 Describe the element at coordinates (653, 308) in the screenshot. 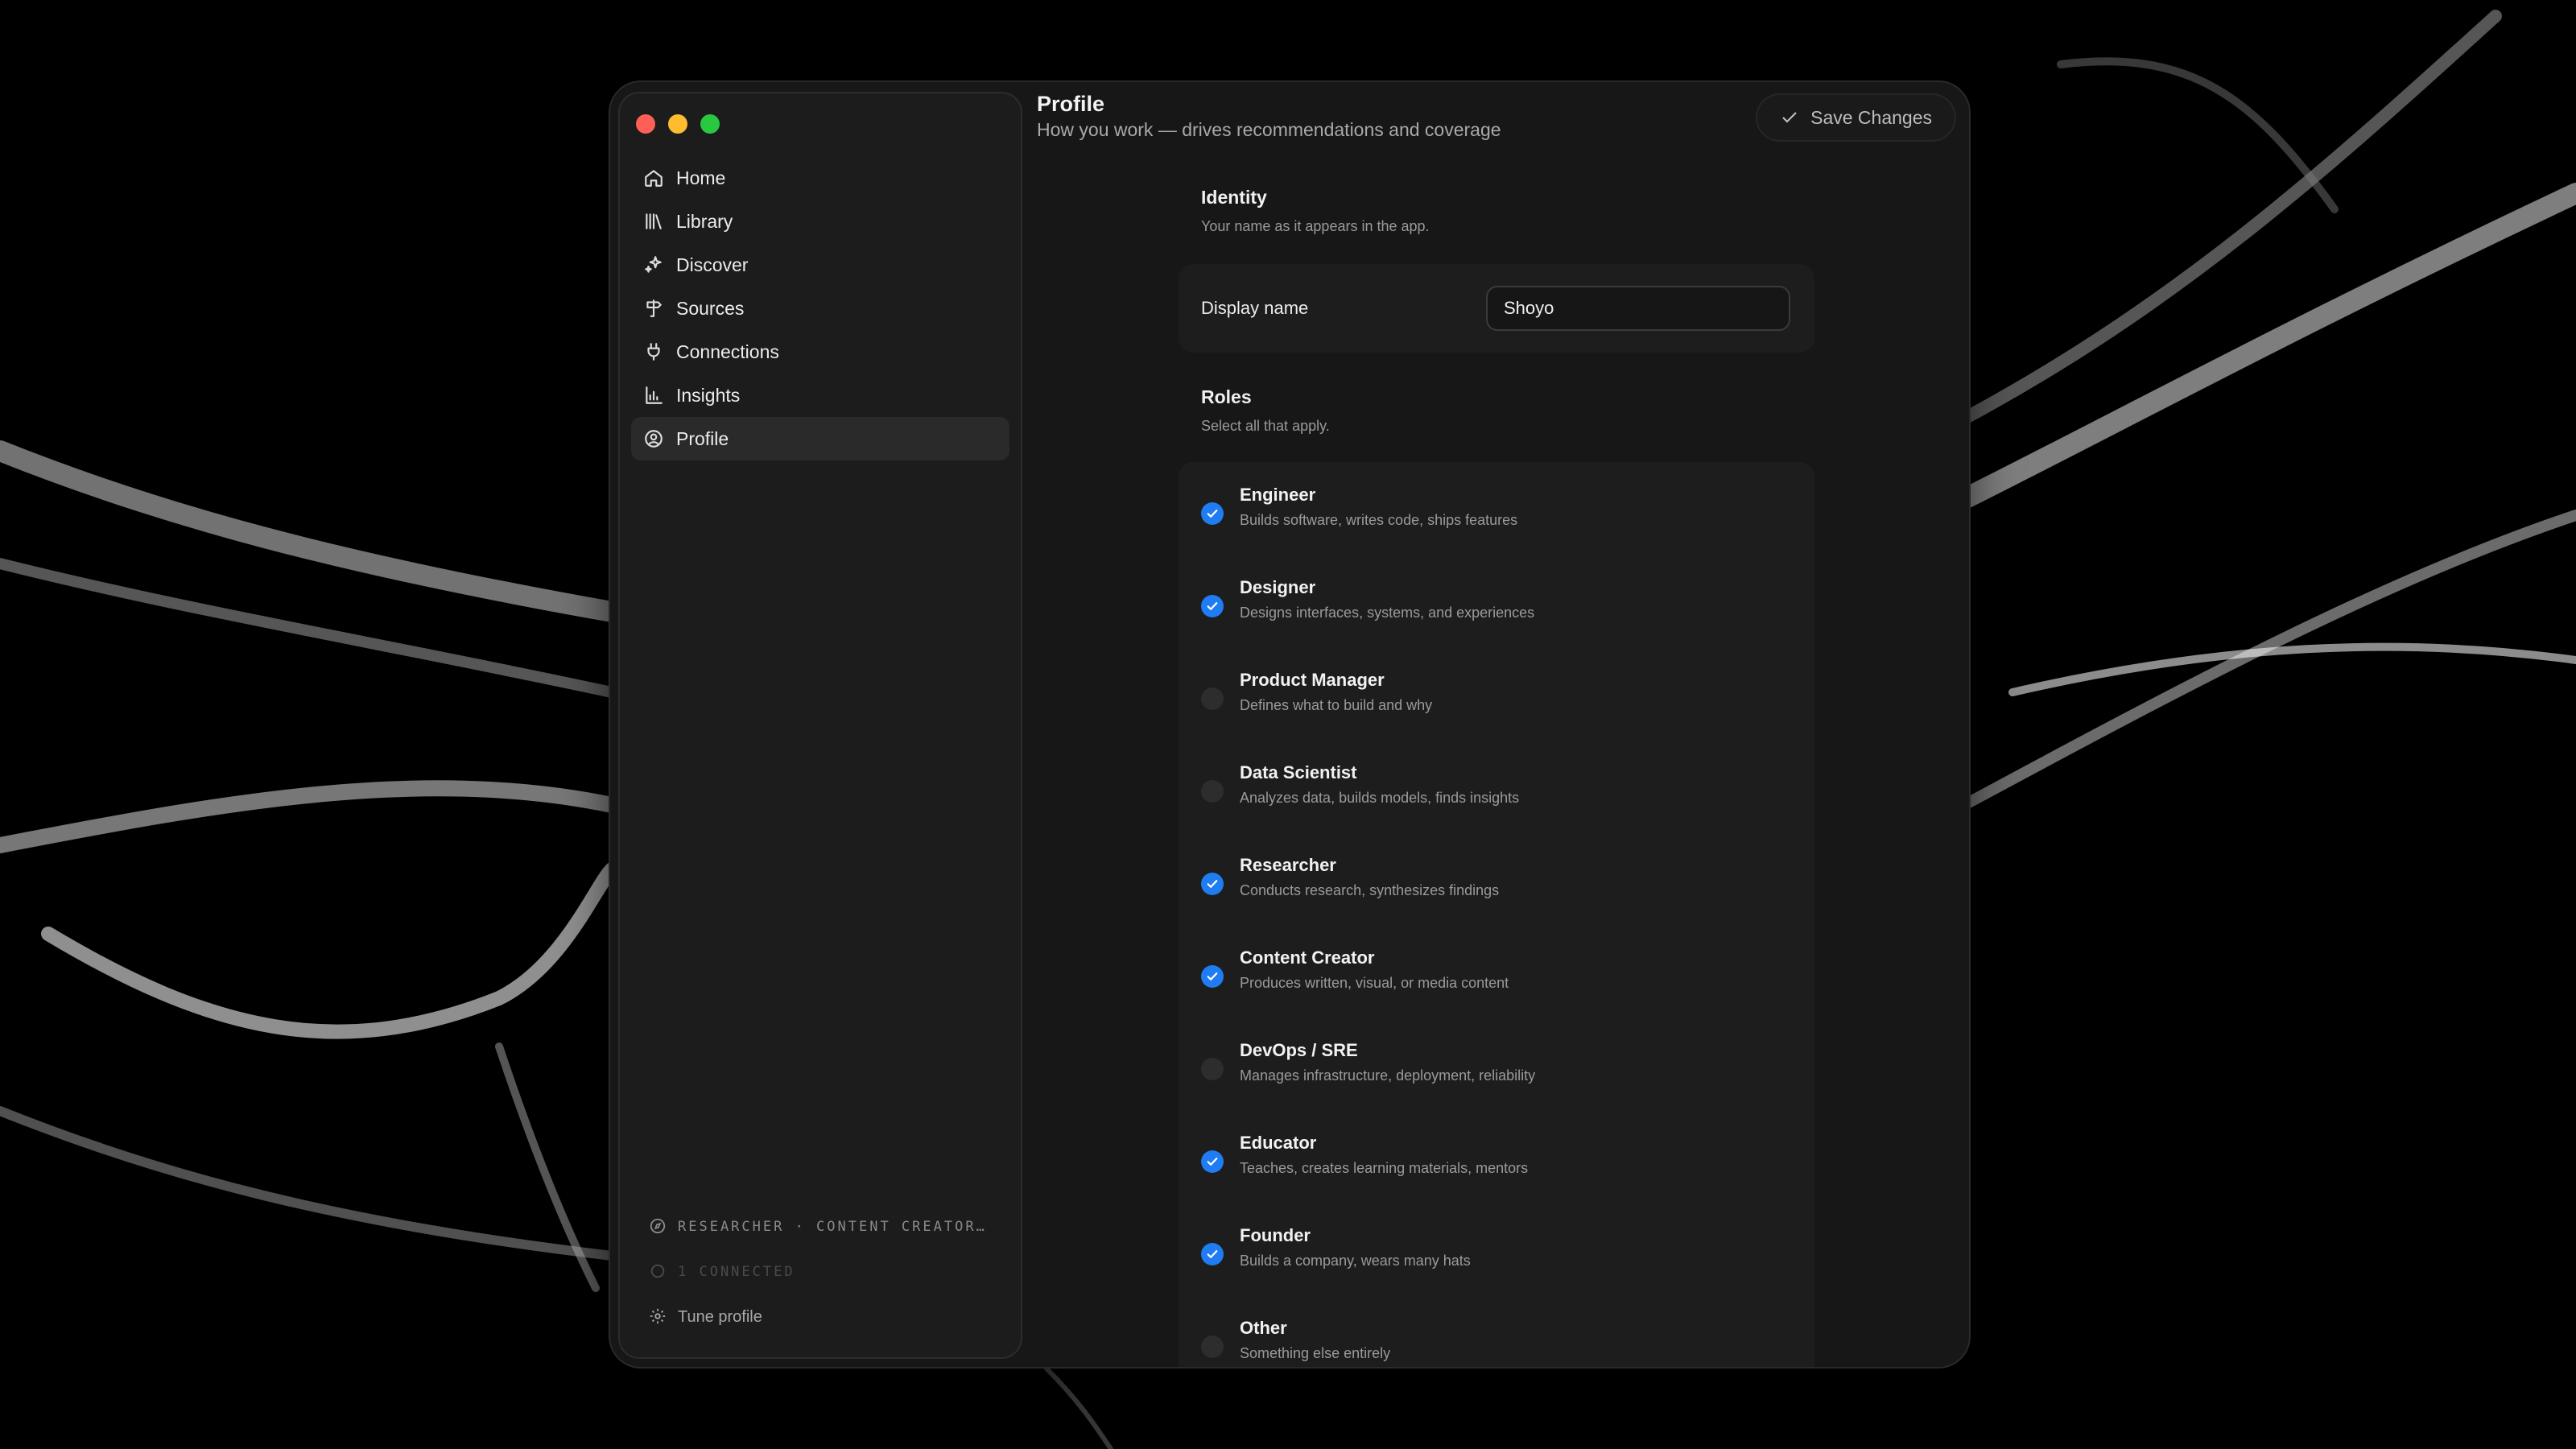

I see `signpost-icon` at that location.